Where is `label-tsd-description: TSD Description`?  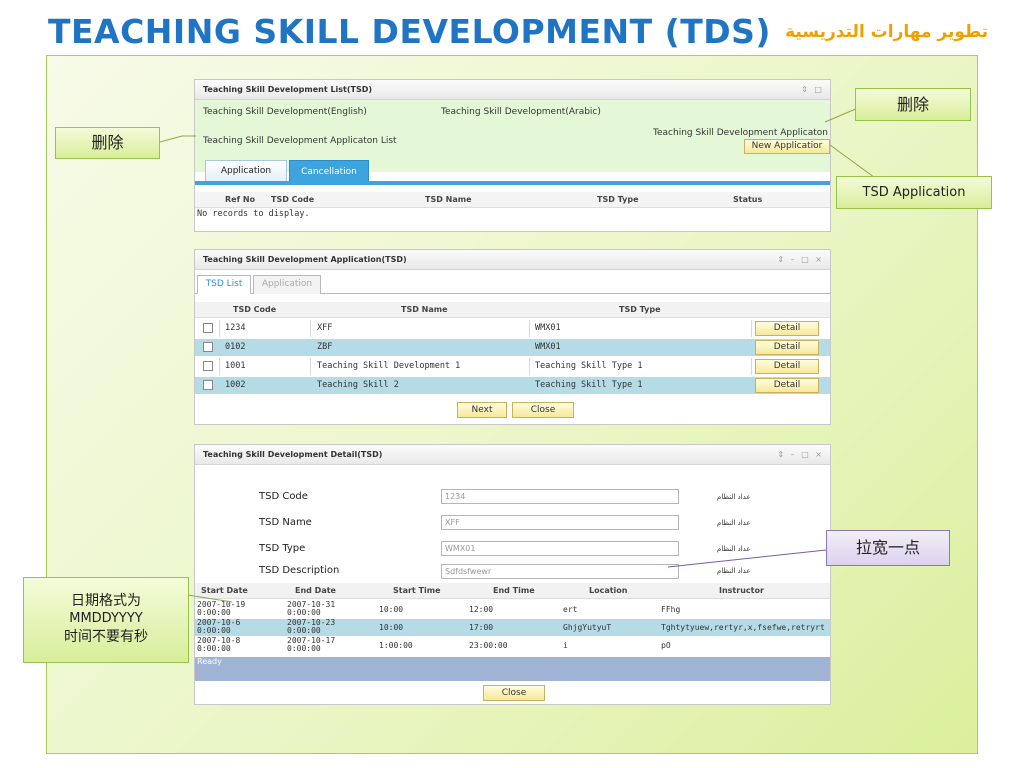
label-tsd-description: TSD Description is located at coordinates (299, 570).